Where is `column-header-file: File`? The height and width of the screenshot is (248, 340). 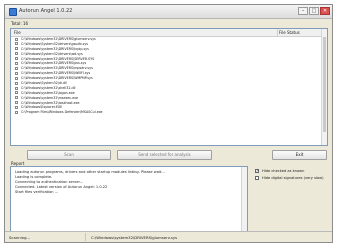 column-header-file: File is located at coordinates (17, 32).